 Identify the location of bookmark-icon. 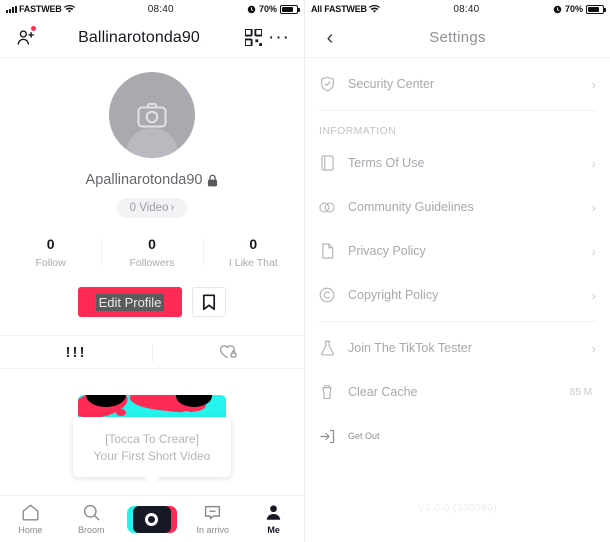
(209, 301).